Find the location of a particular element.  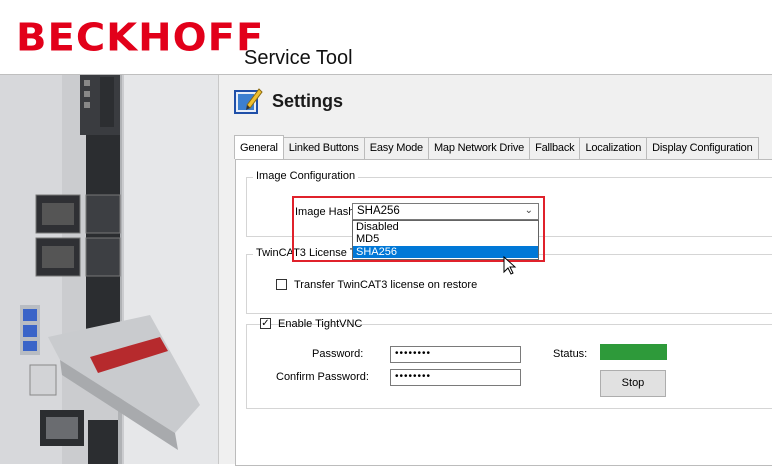

stop-button: Stop is located at coordinates (633, 383).